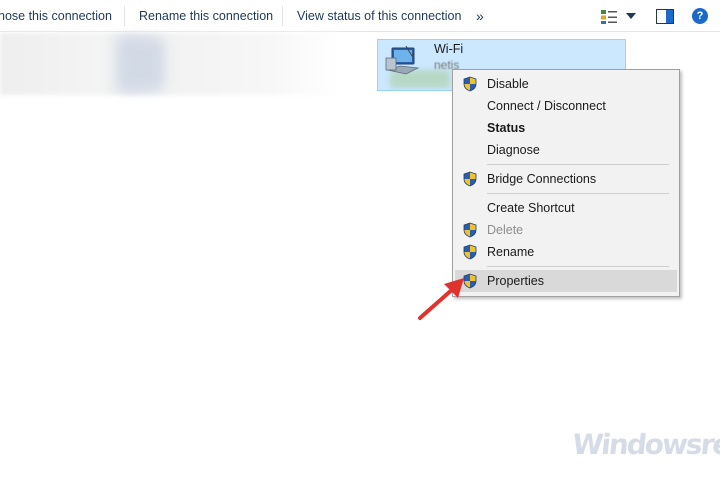 The width and height of the screenshot is (720, 480). I want to click on view-status-button: View status of this connection, so click(379, 16).